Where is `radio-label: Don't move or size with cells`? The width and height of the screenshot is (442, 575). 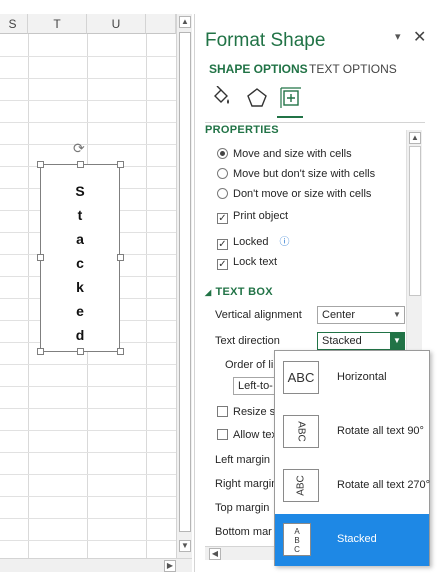
radio-label: Don't move or size with cells is located at coordinates (302, 194).